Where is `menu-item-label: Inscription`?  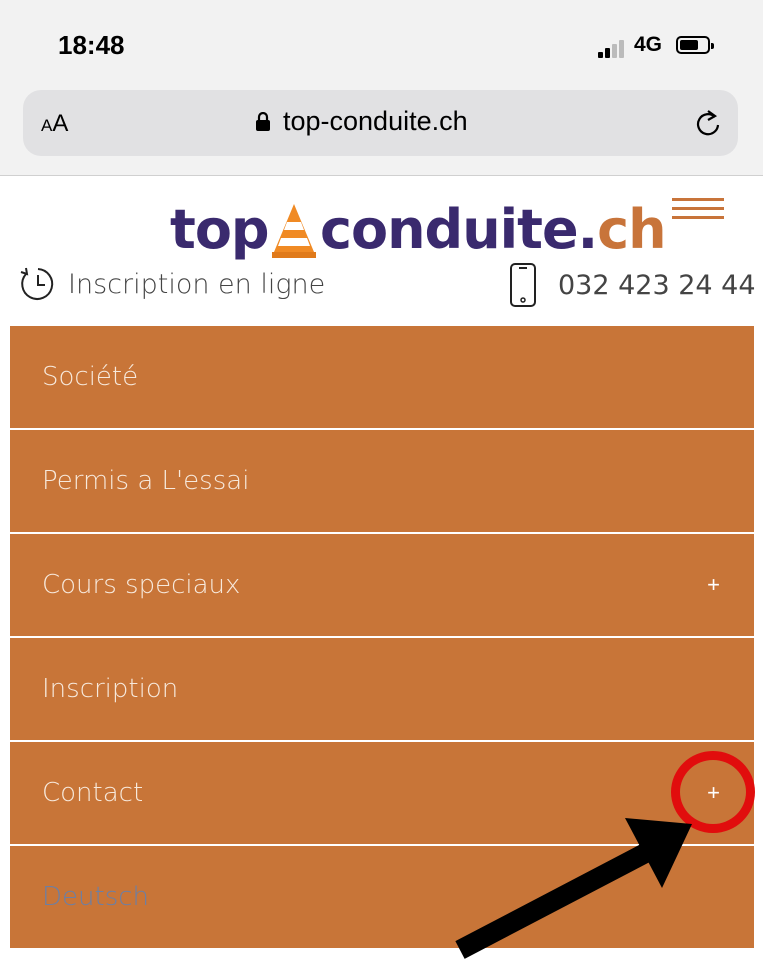 menu-item-label: Inscription is located at coordinates (110, 689).